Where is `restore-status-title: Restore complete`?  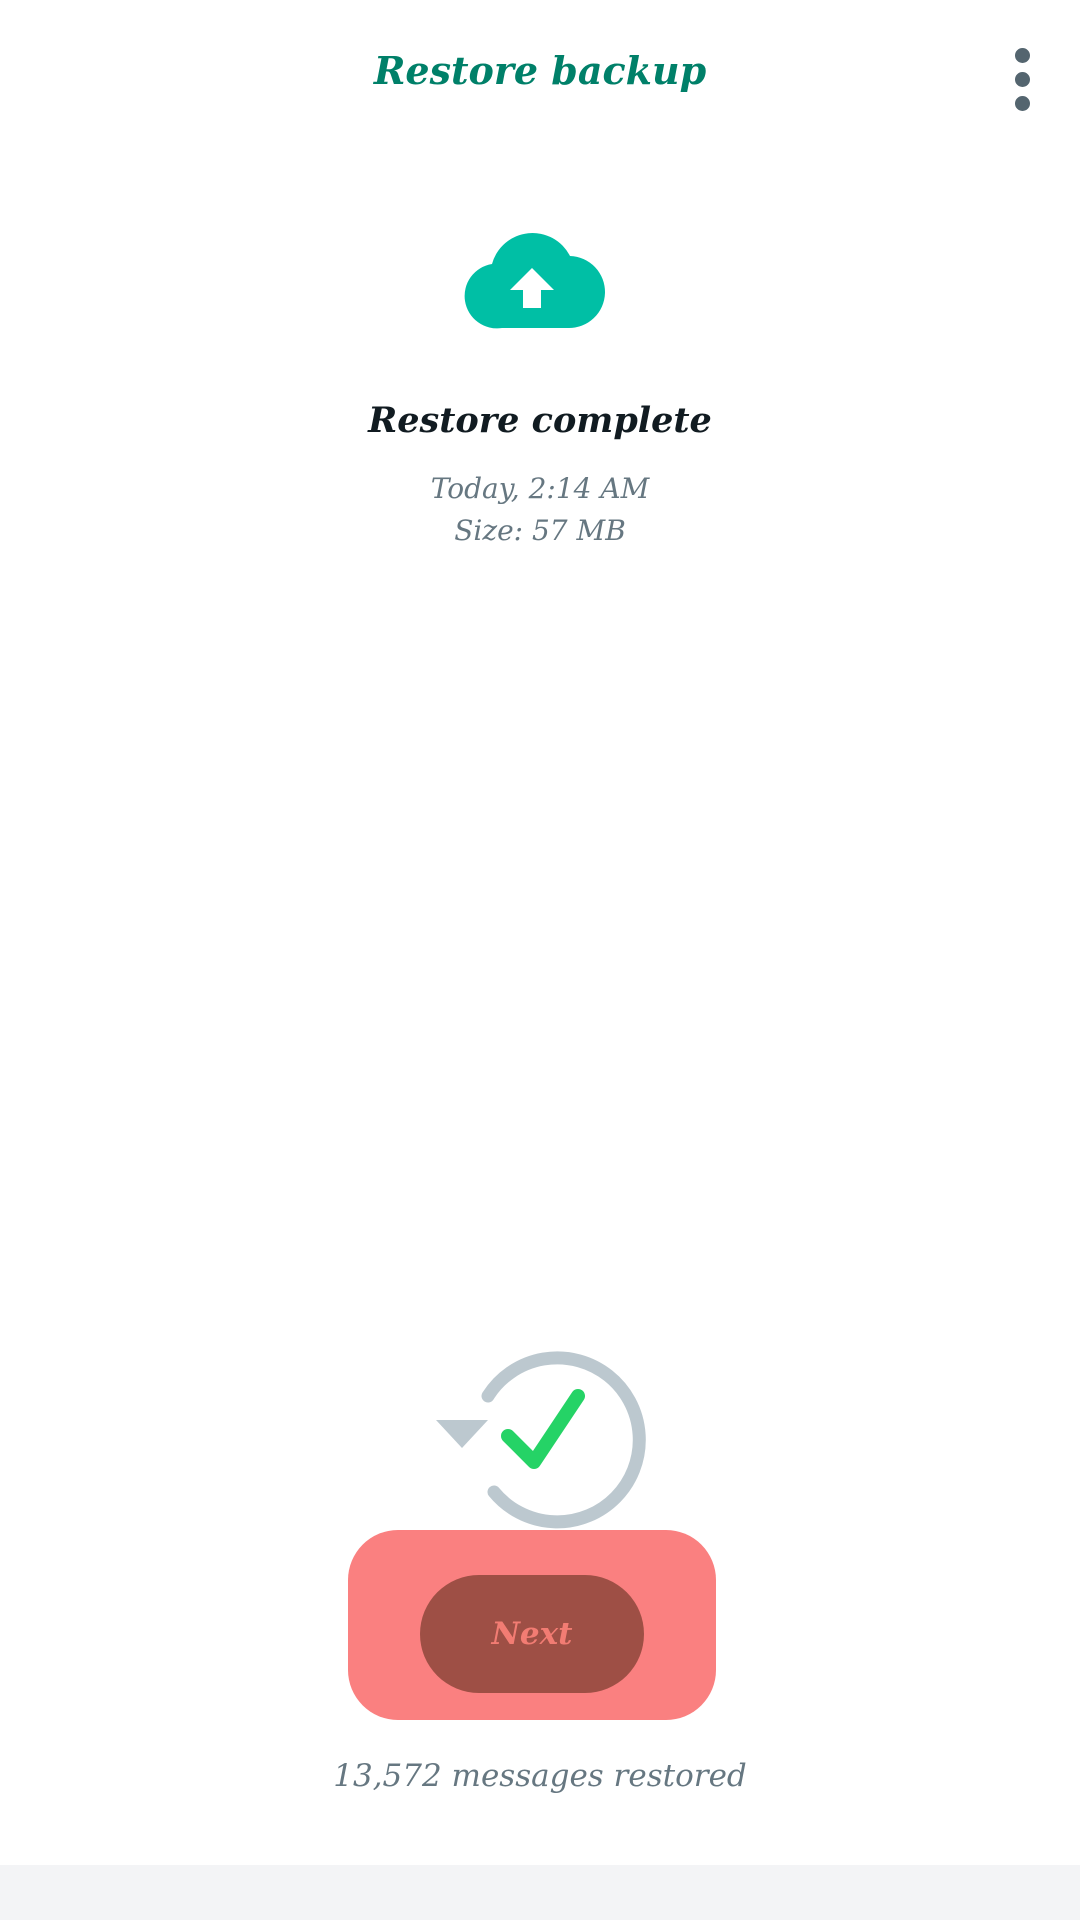
restore-status-title: Restore complete is located at coordinates (540, 420).